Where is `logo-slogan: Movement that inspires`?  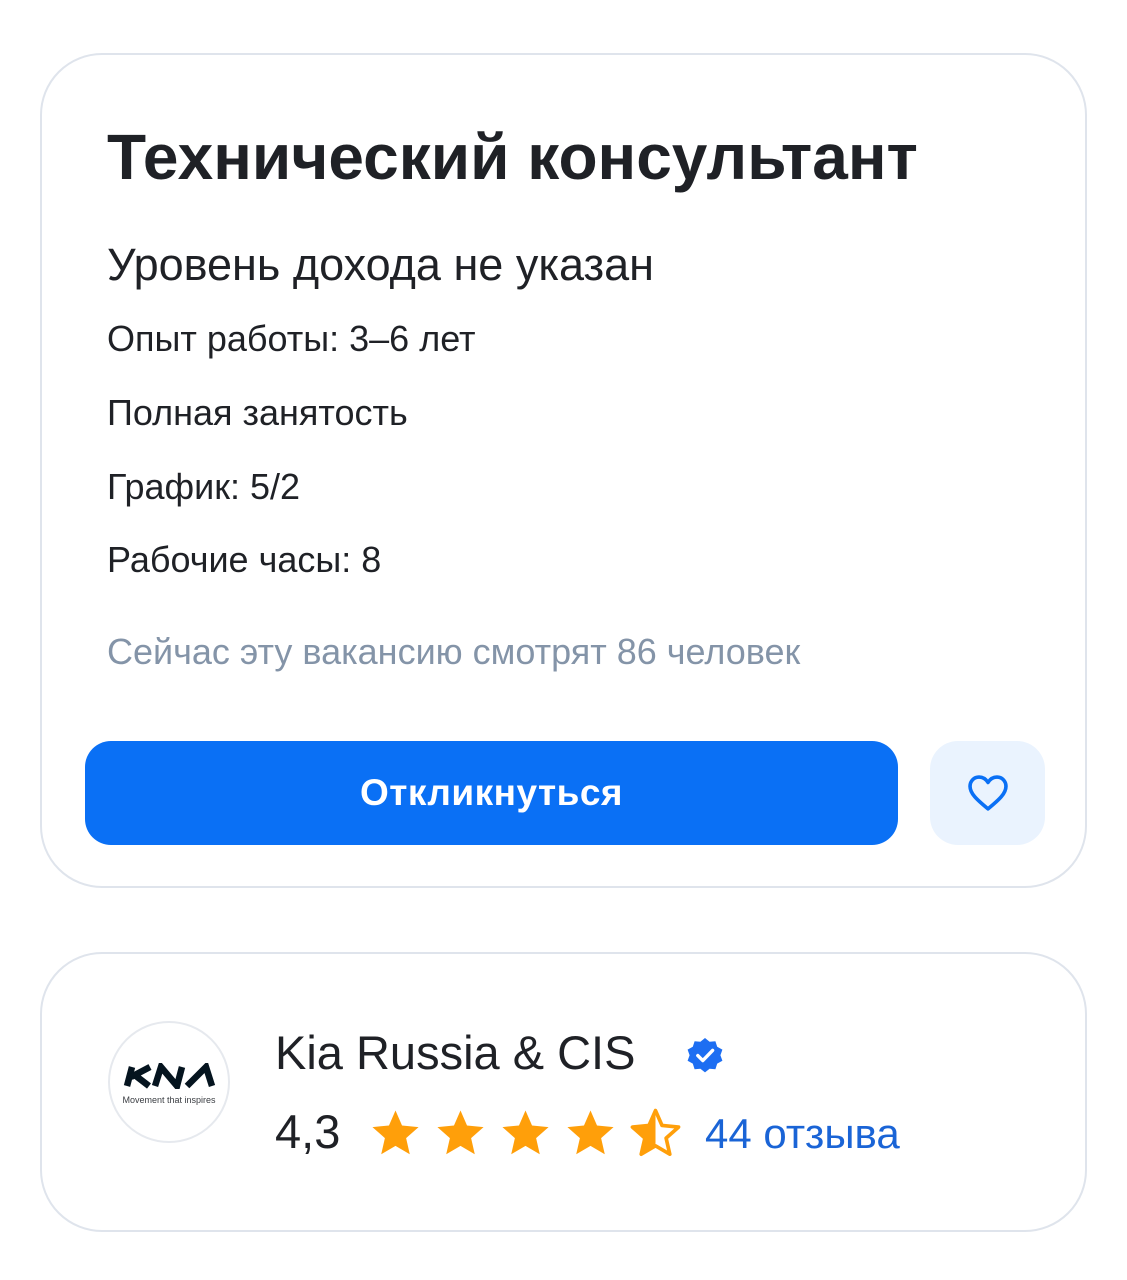
logo-slogan: Movement that inspires is located at coordinates (169, 1100).